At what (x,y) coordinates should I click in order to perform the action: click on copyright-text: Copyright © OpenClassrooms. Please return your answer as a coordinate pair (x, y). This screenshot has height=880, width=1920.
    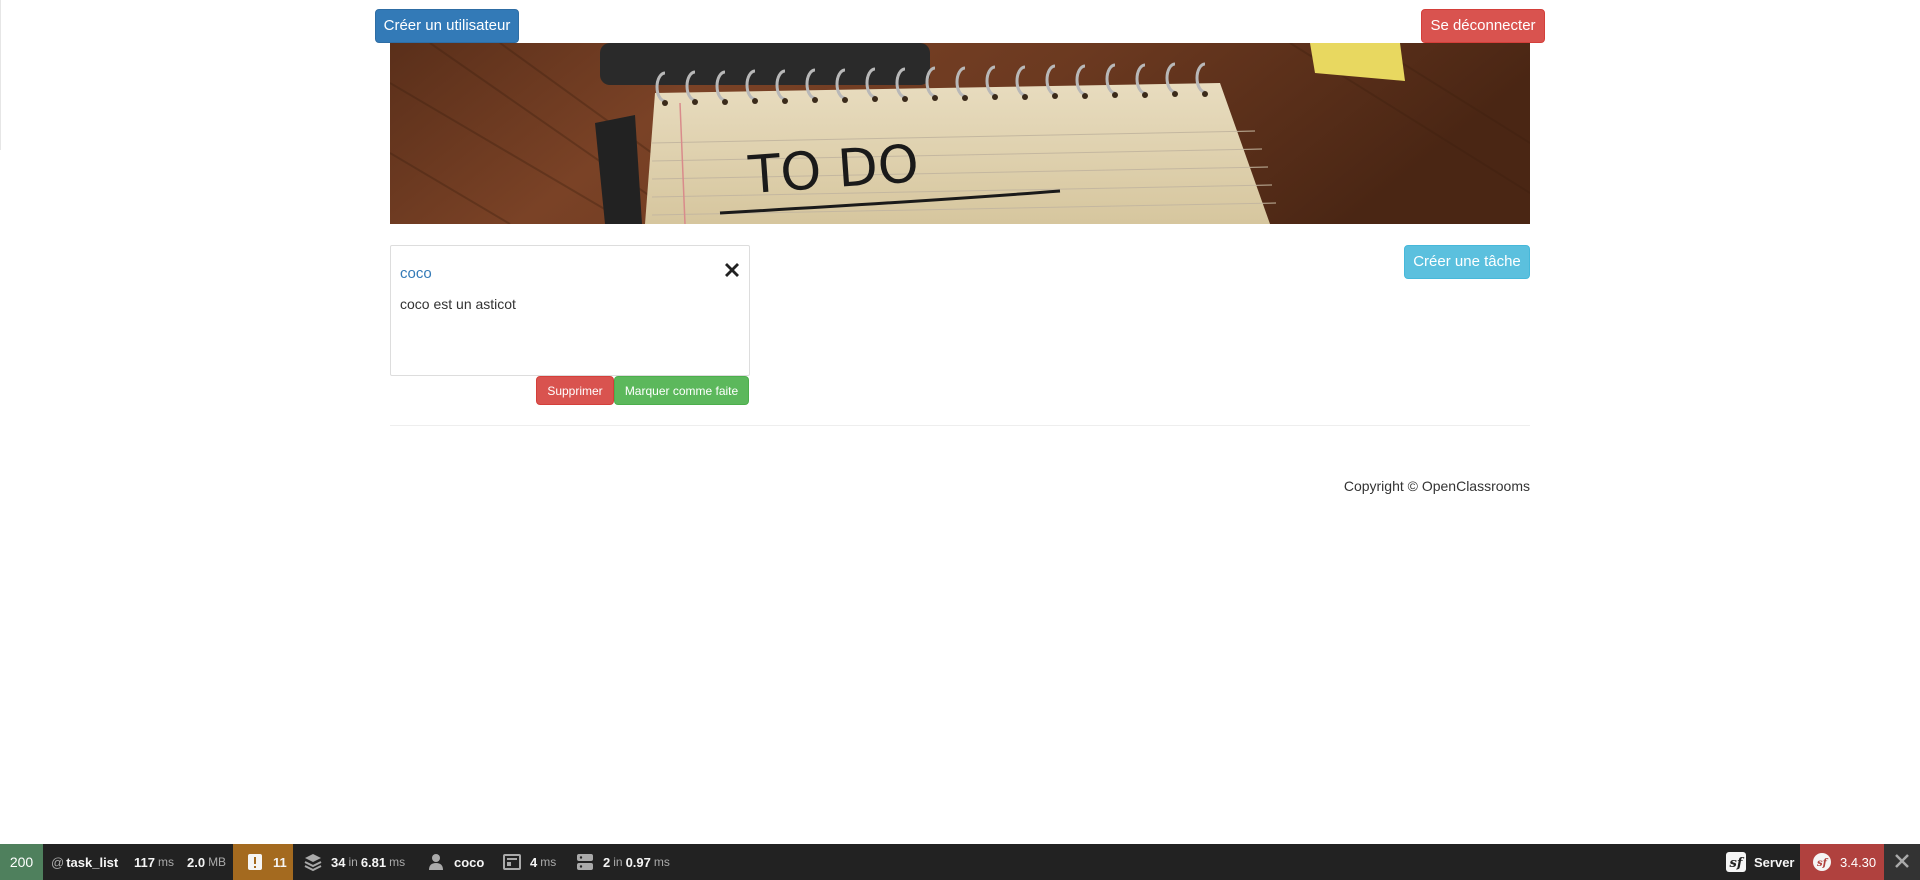
    Looking at the image, I should click on (1436, 486).